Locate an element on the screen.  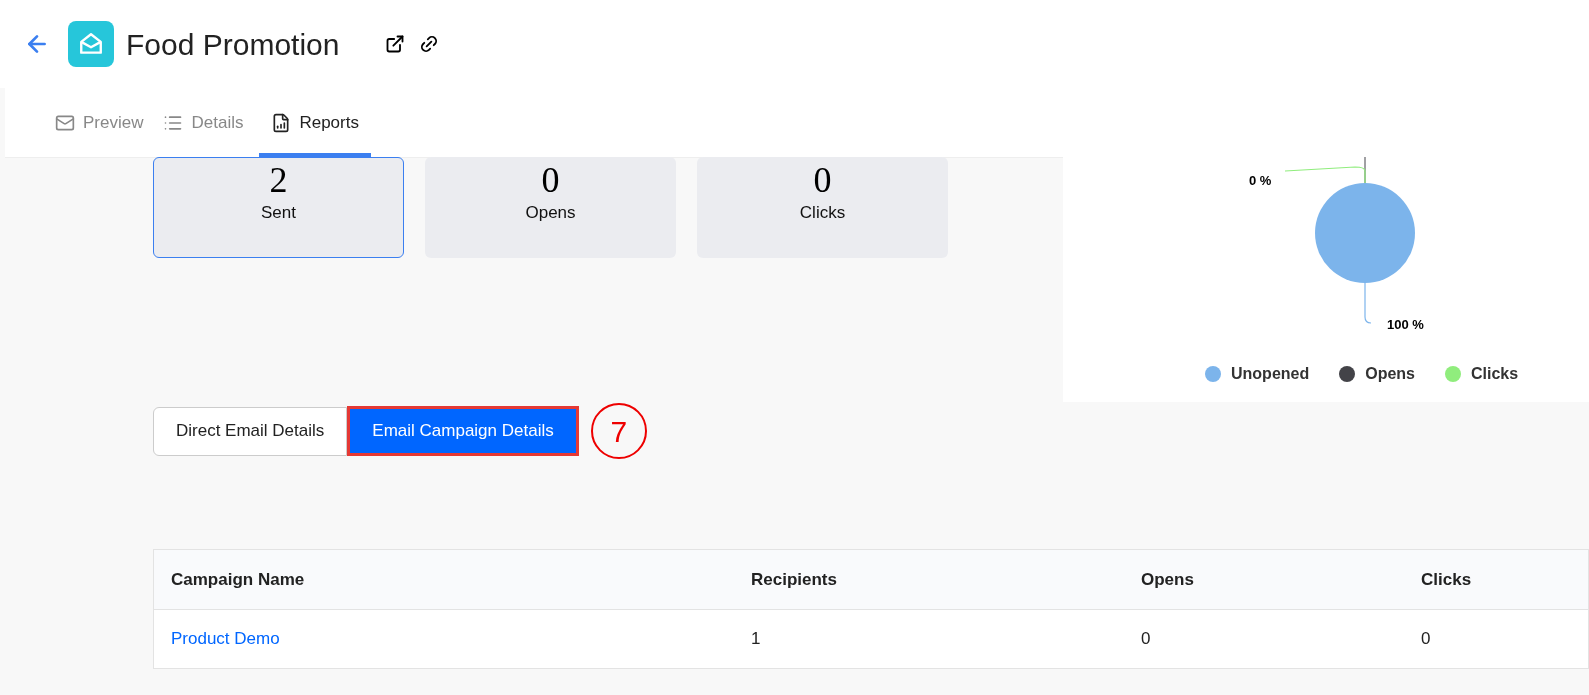
column-header: Recipients is located at coordinates (794, 579).